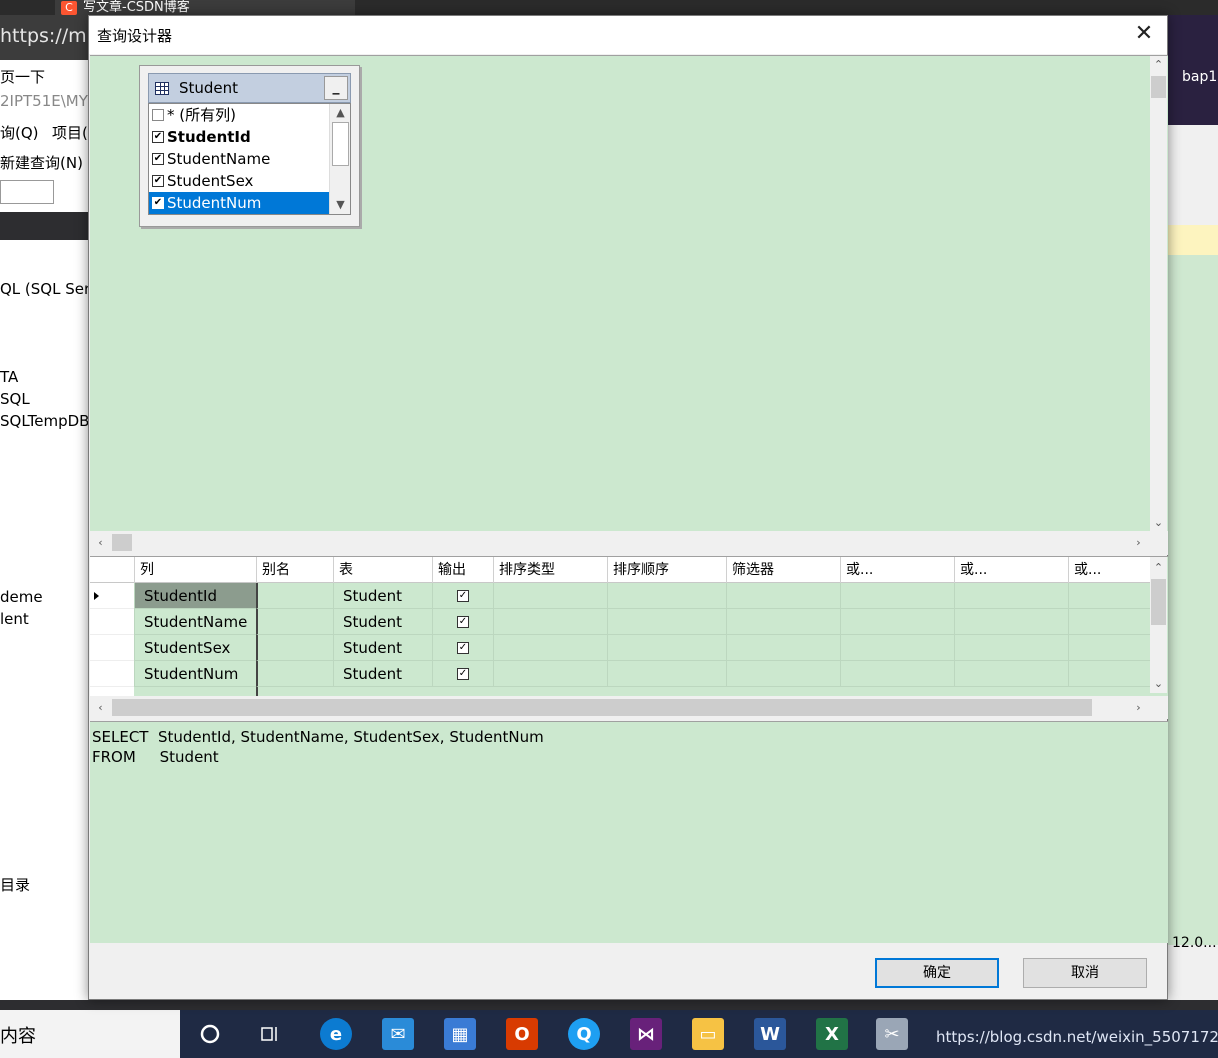 This screenshot has width=1218, height=1058. What do you see at coordinates (522, 1034) in the screenshot?
I see `office-icon: O` at bounding box center [522, 1034].